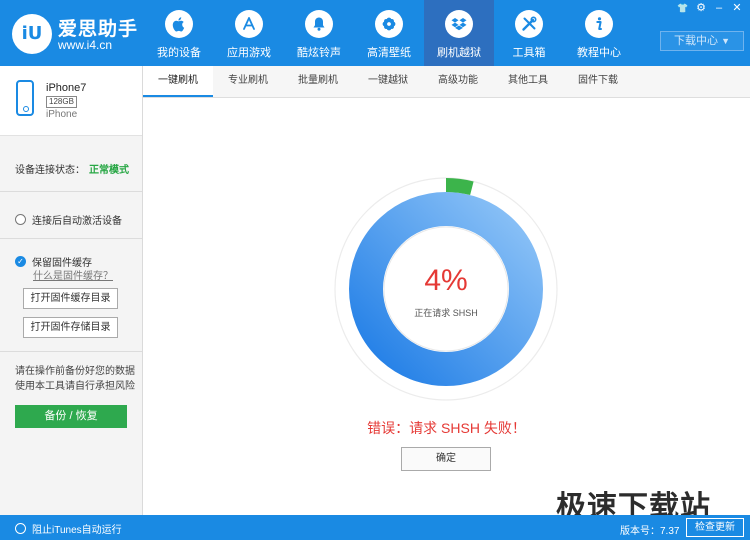 This screenshot has height=540, width=750. I want to click on auto-activate-option: 连接后自动激活设备, so click(68, 219).